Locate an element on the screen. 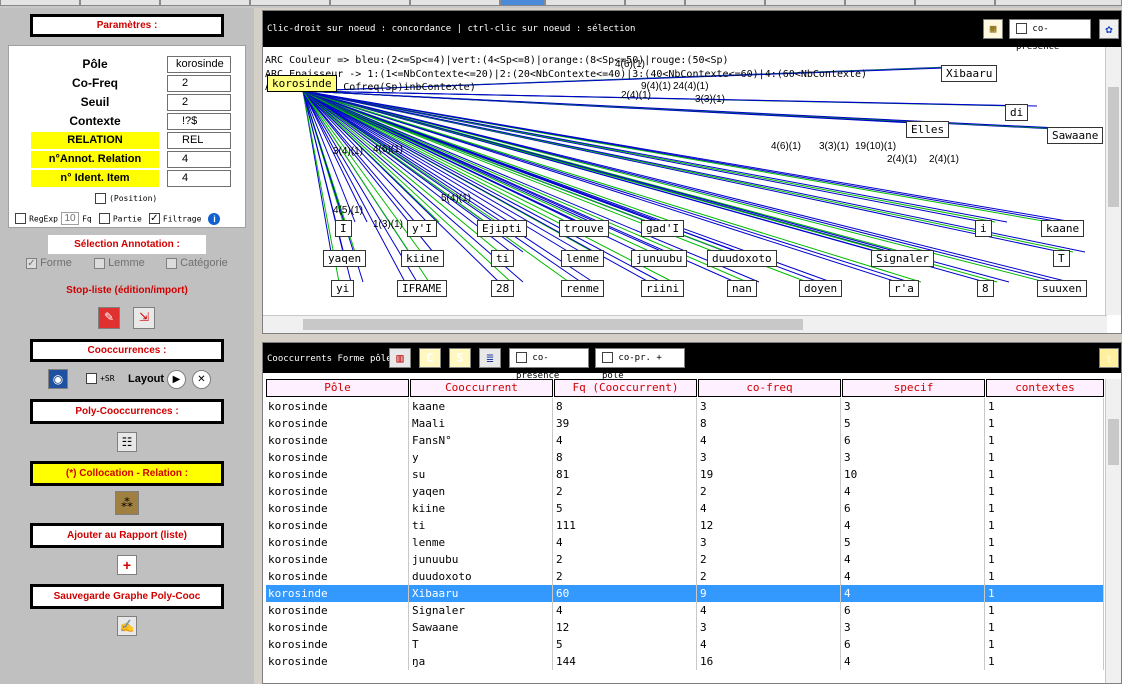  graph-node: y'I is located at coordinates (422, 228).